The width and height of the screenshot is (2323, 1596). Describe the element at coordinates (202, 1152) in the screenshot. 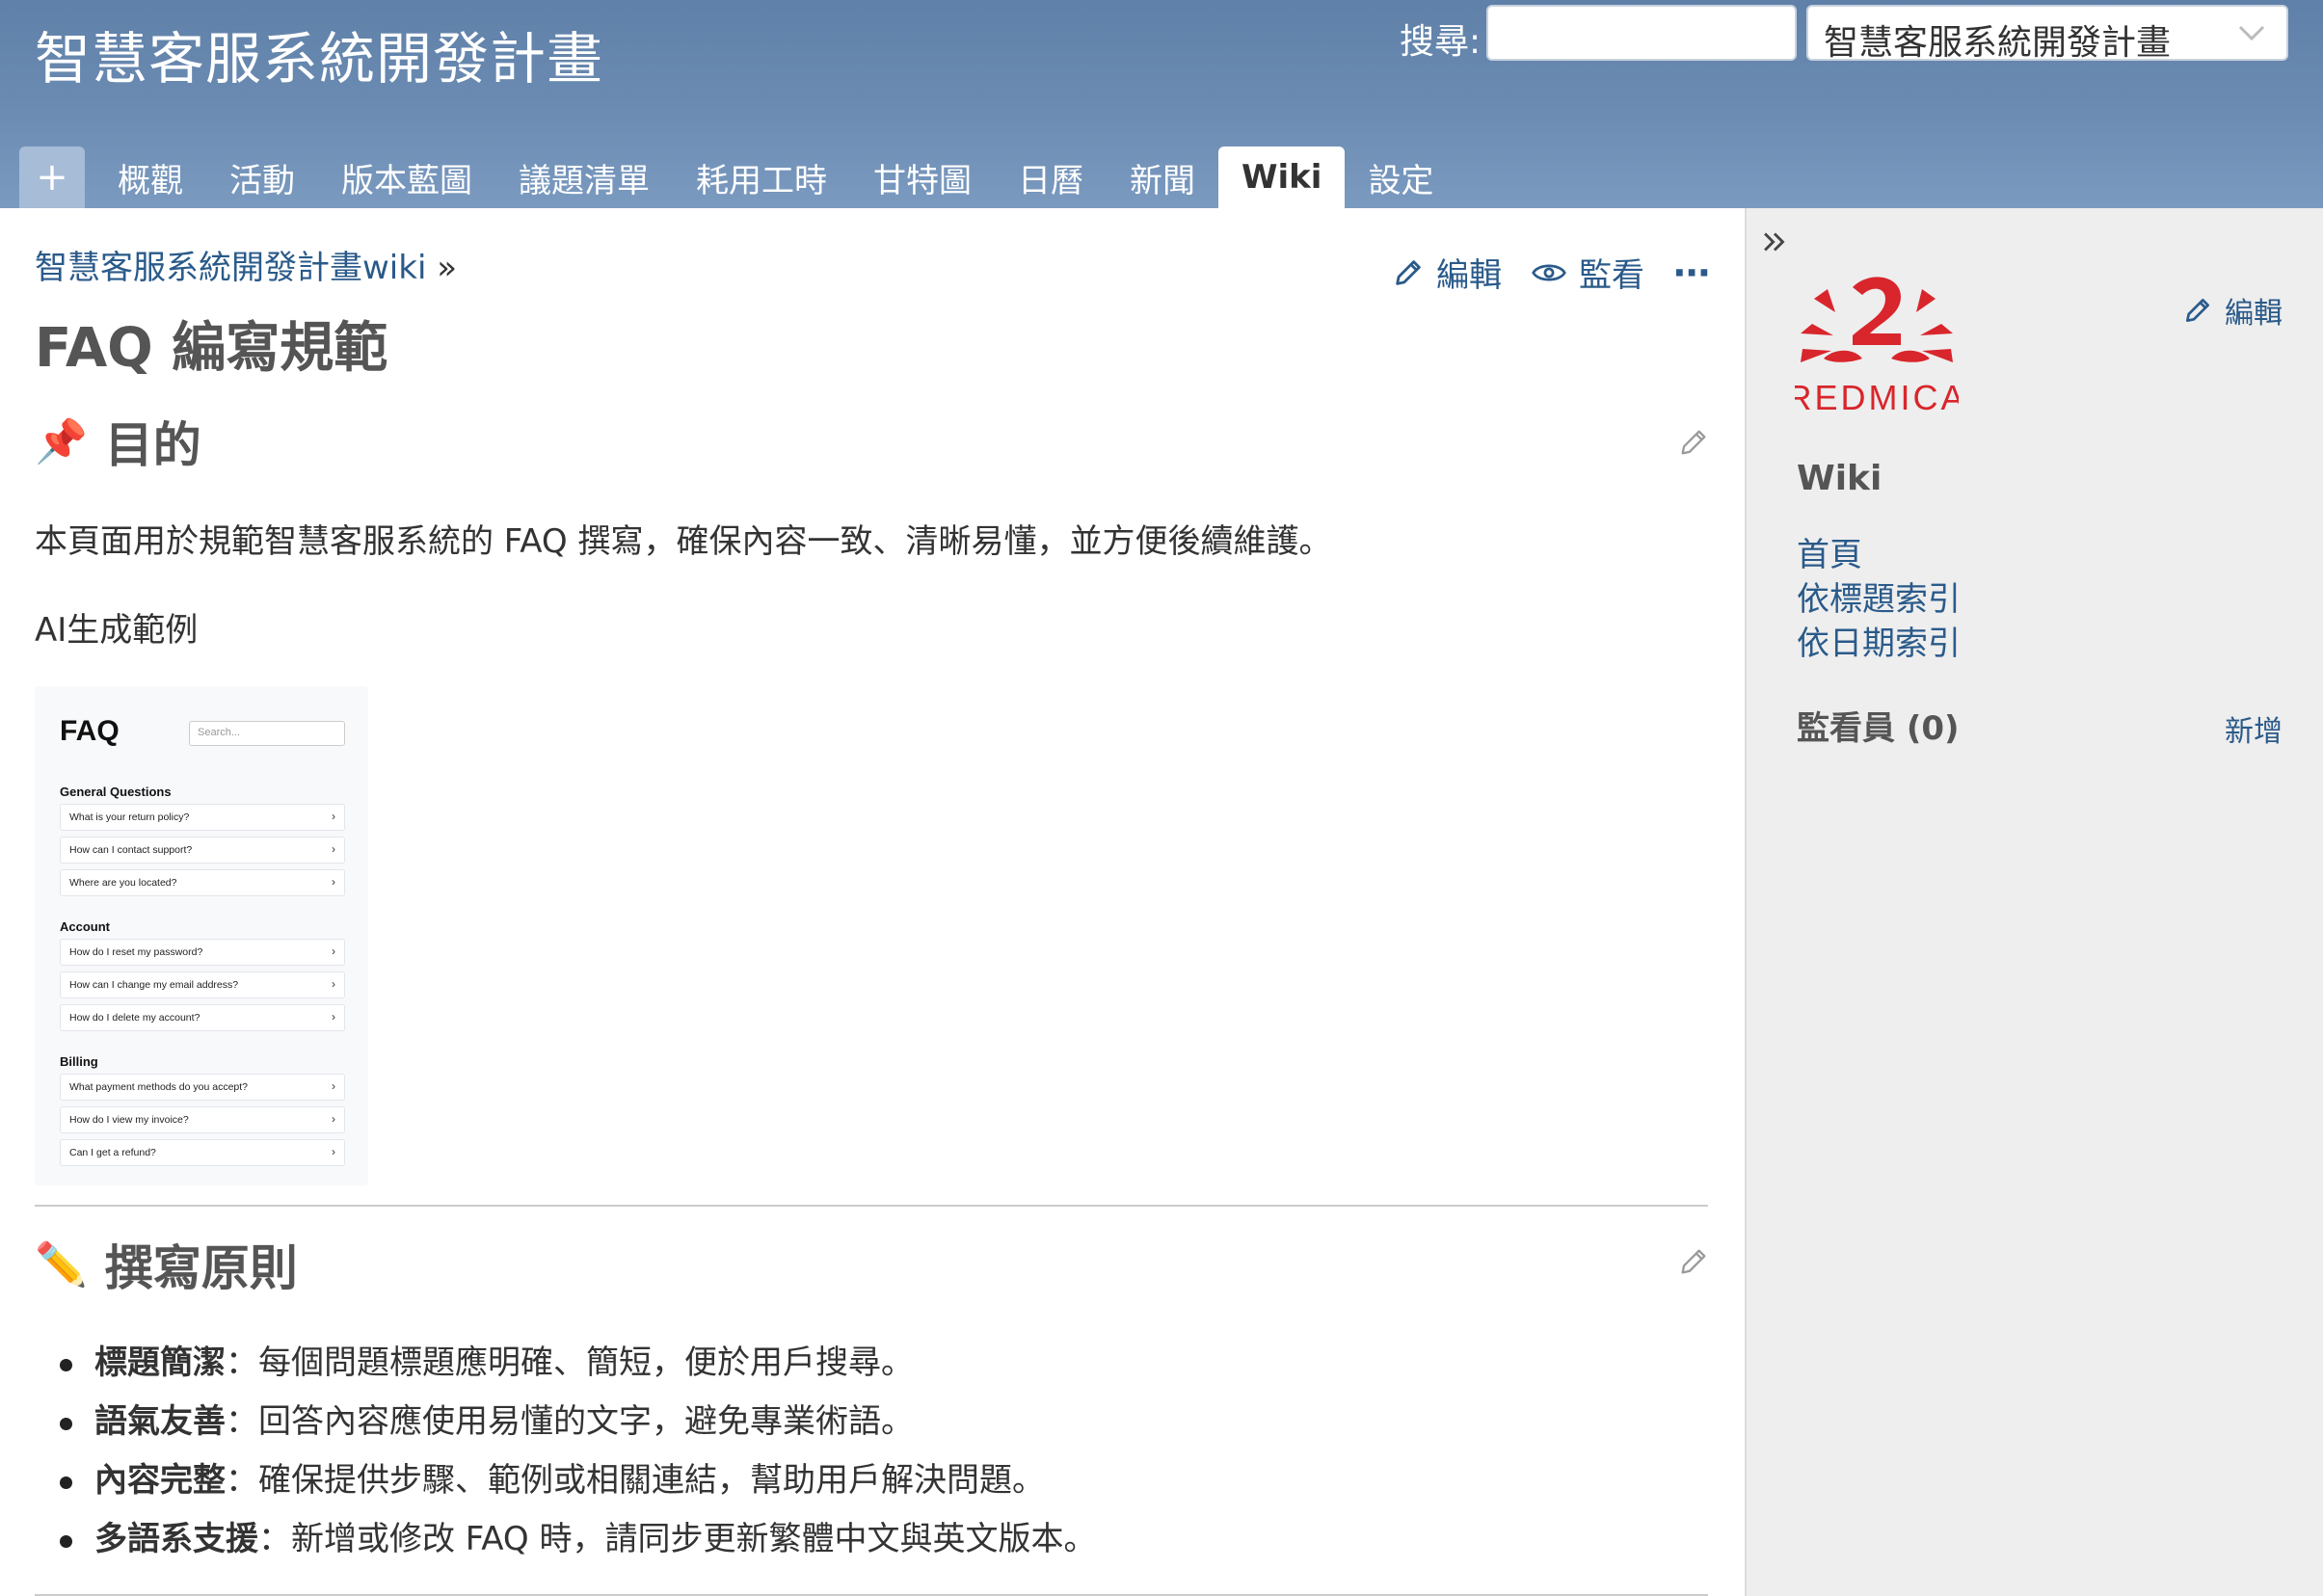

I see `faq-question-row: Can I get a refund? ›` at that location.